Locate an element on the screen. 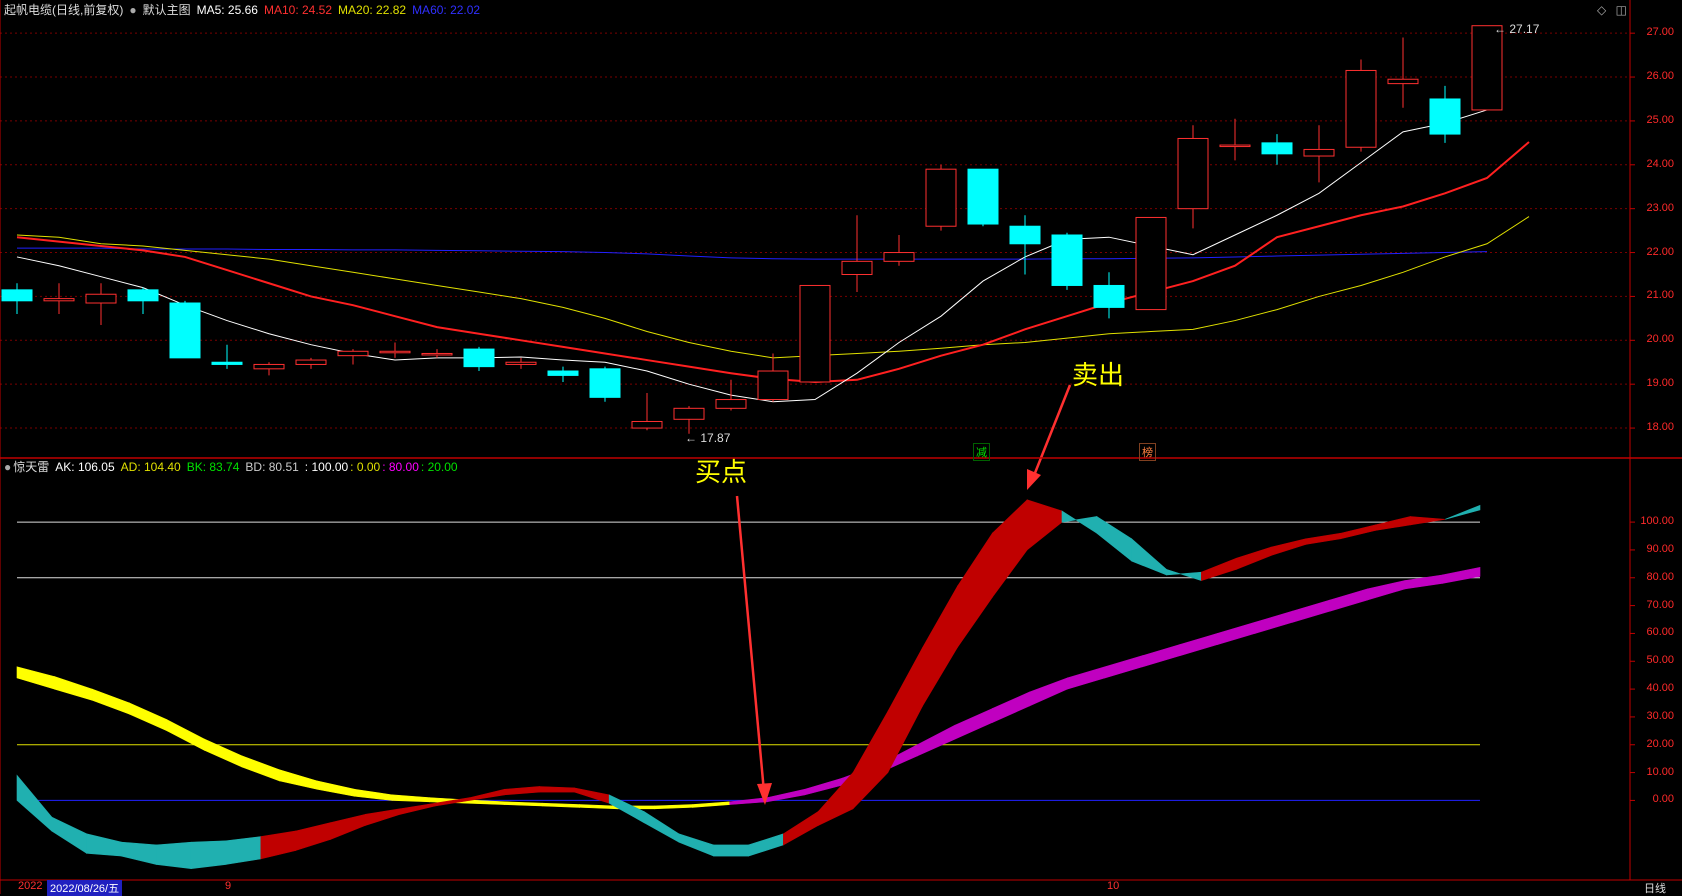 The height and width of the screenshot is (896, 1682). price-tick-label: 25.00 is located at coordinates (1660, 119).